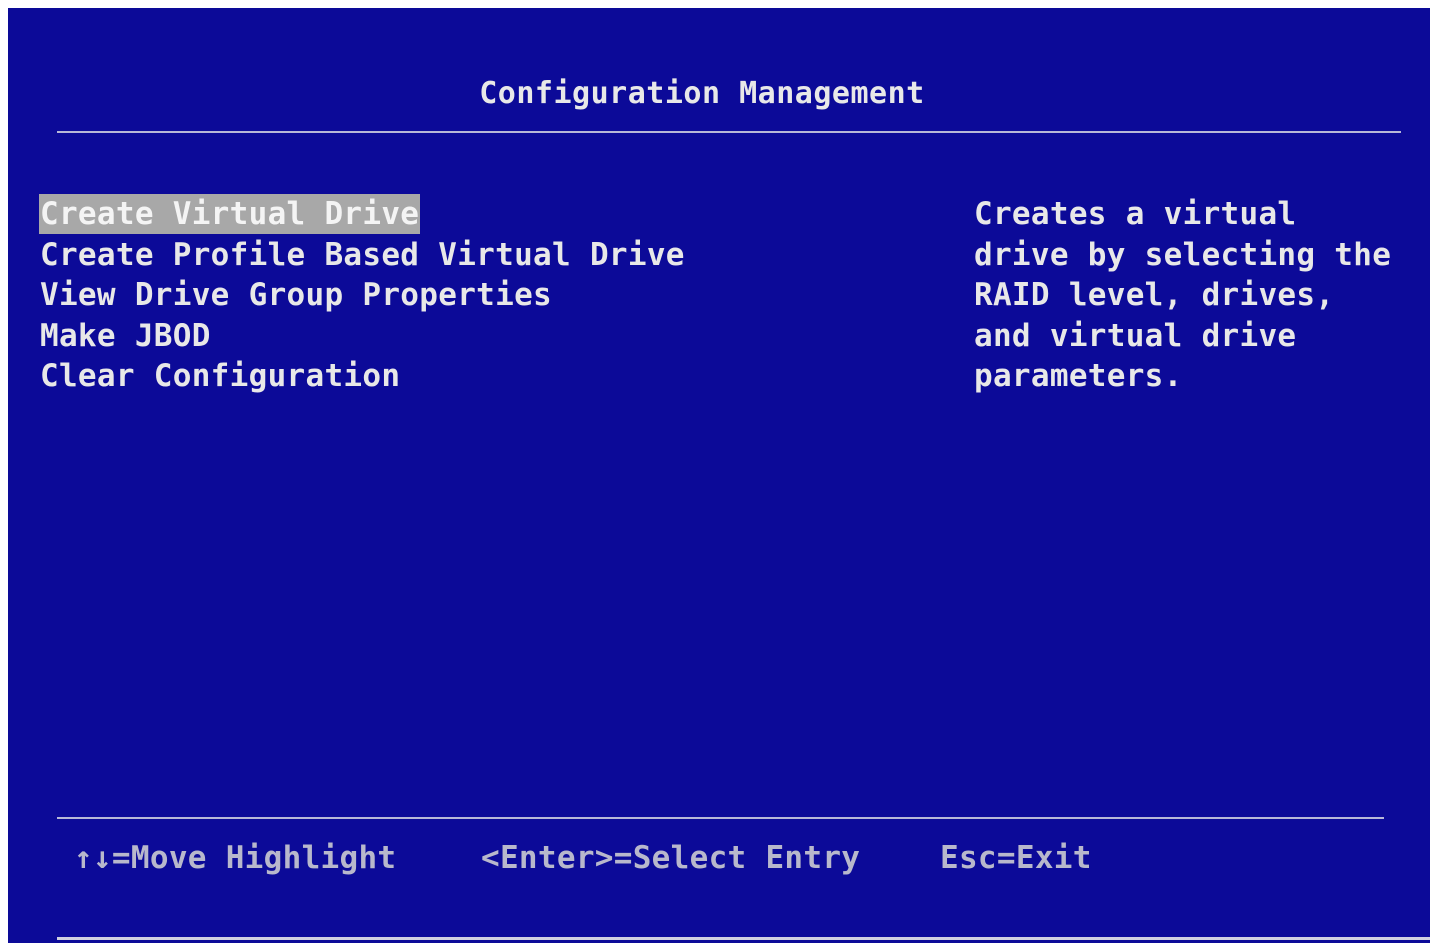 The height and width of the screenshot is (943, 1432). What do you see at coordinates (720, 818) in the screenshot?
I see `footer-divider` at bounding box center [720, 818].